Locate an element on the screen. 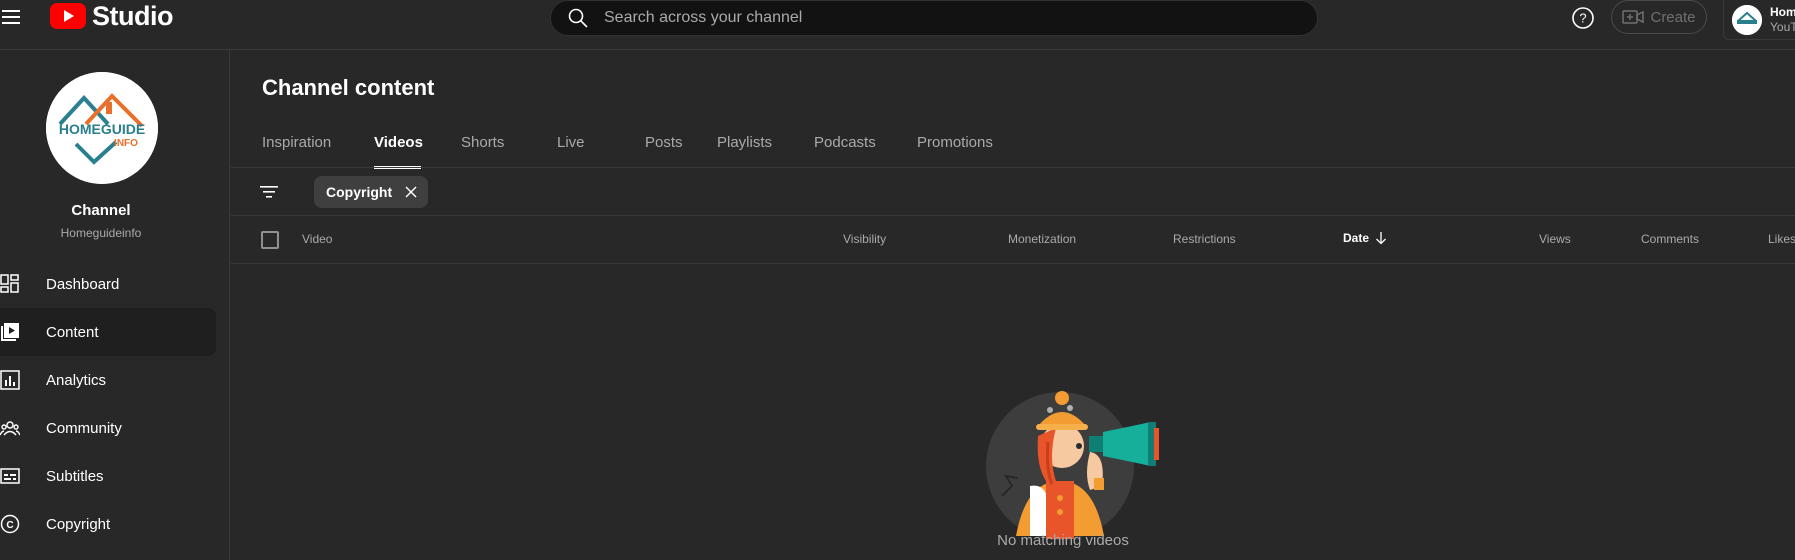 This screenshot has height=560, width=1795. create-video-icon is located at coordinates (1633, 17).